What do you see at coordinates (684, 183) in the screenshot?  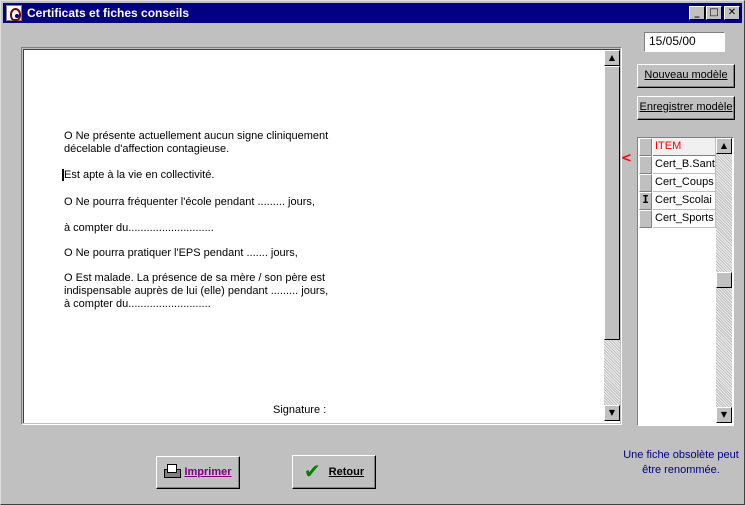 I see `list-item-label: Cert_Coups` at bounding box center [684, 183].